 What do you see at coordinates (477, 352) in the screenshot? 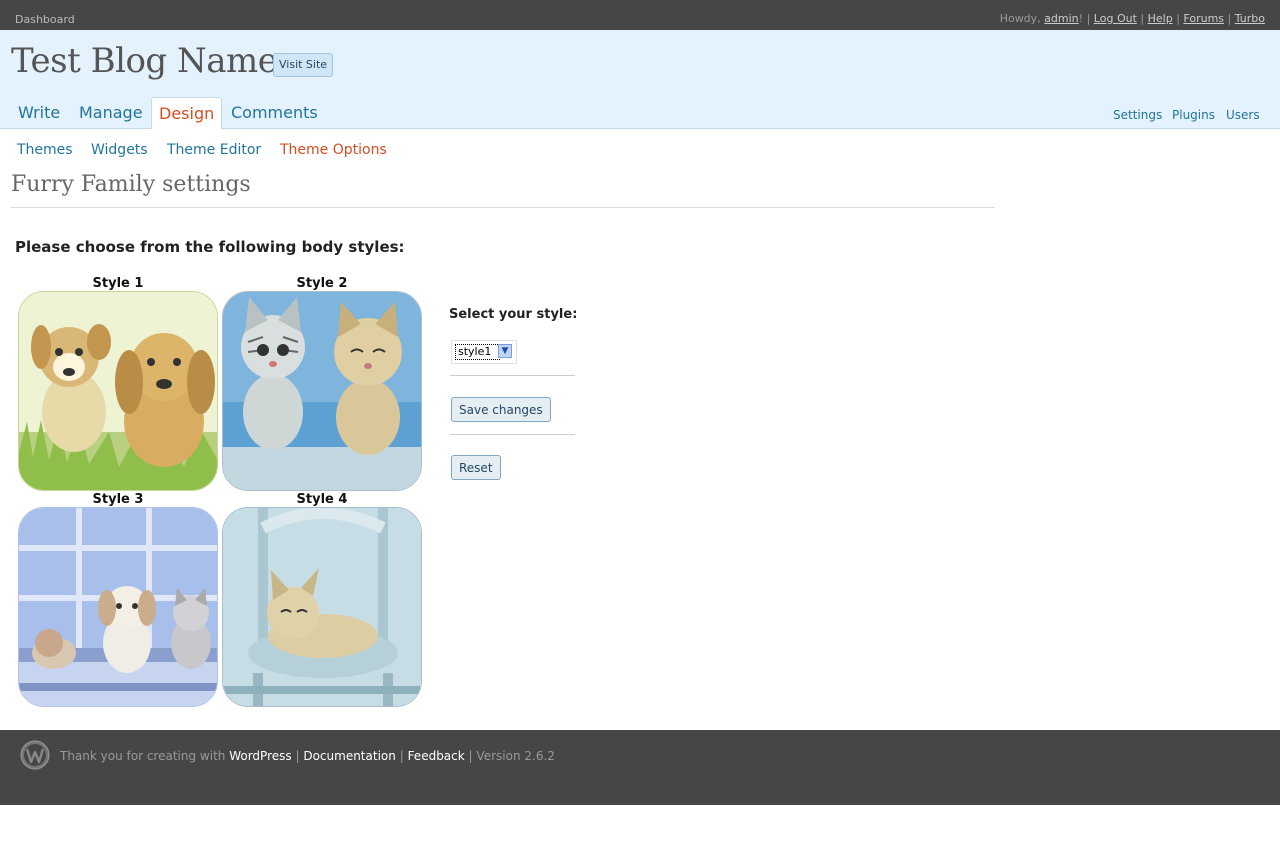
I see `style-select-value: style1` at bounding box center [477, 352].